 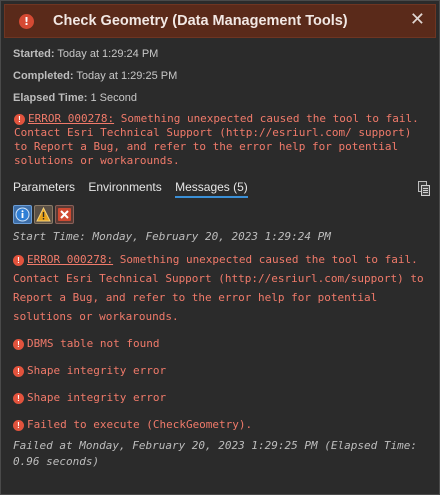 What do you see at coordinates (50, 98) in the screenshot?
I see `elapsed-label: Elapsed Time:` at bounding box center [50, 98].